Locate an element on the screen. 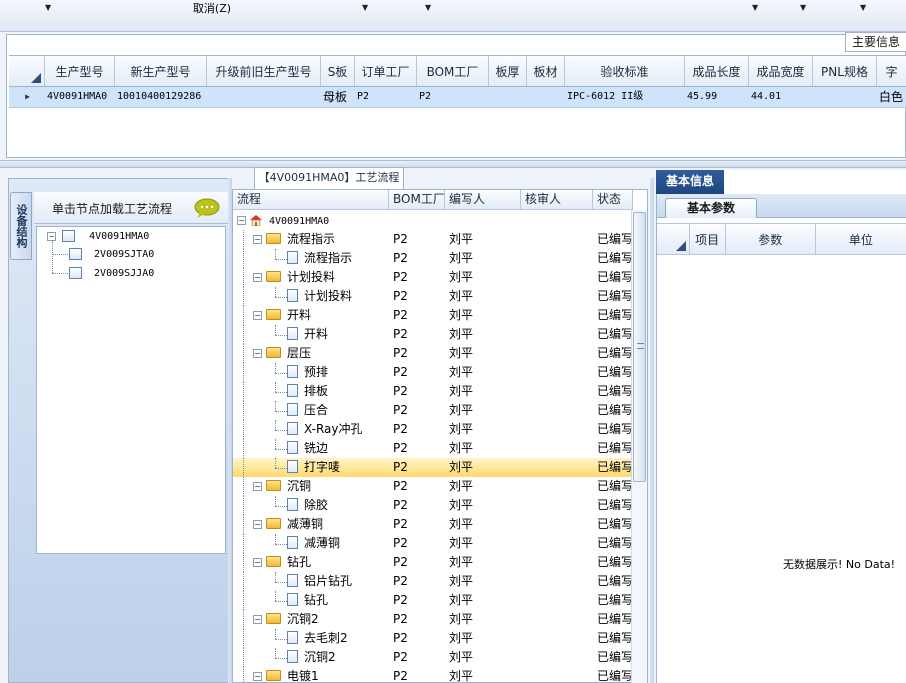  scrollbar-thumb is located at coordinates (639, 347).